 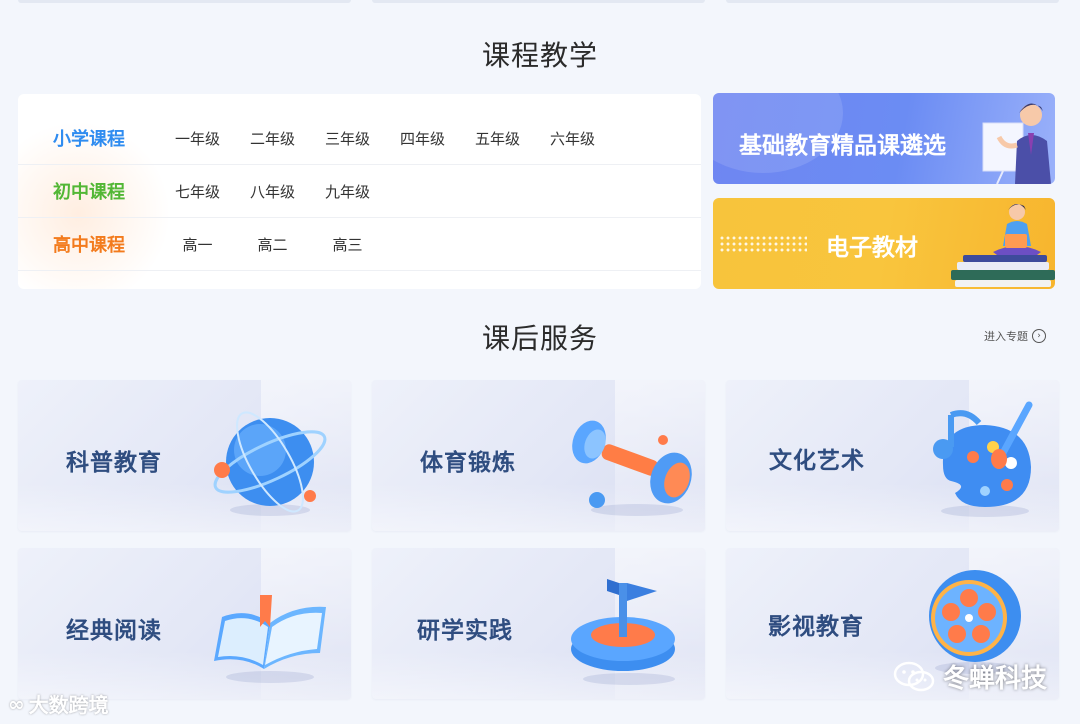 I want to click on grade-6-link: 六年级, so click(x=572, y=138).